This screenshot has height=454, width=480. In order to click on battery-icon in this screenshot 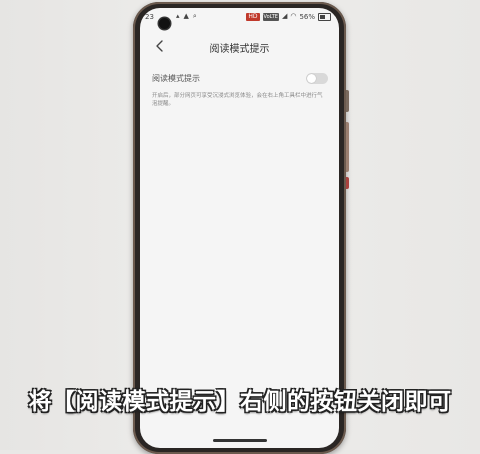, I will do `click(324, 16)`.